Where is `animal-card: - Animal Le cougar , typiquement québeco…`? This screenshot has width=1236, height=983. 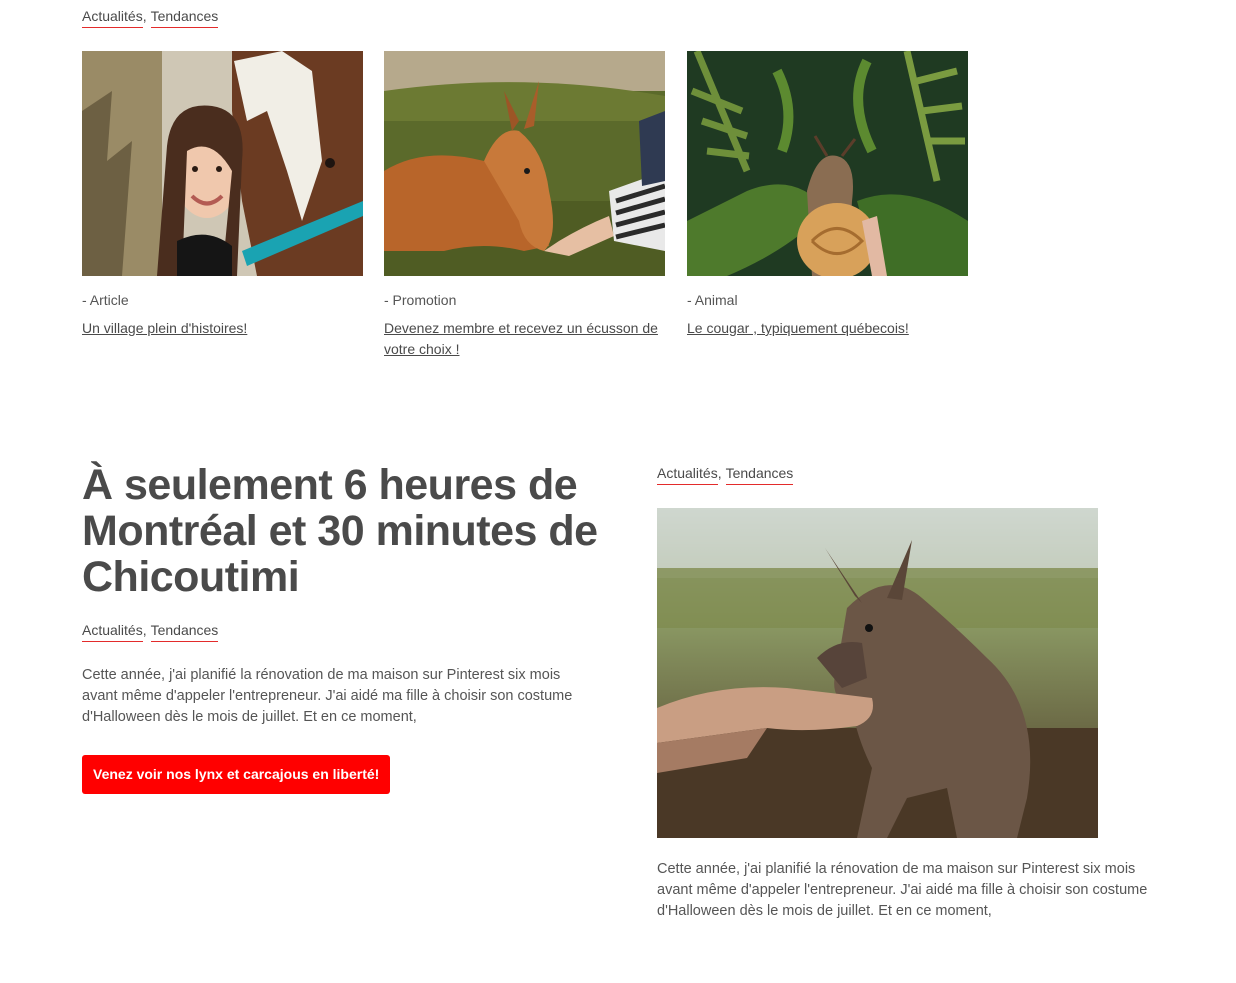 animal-card: - Animal Le cougar , typiquement québeco… is located at coordinates (827, 195).